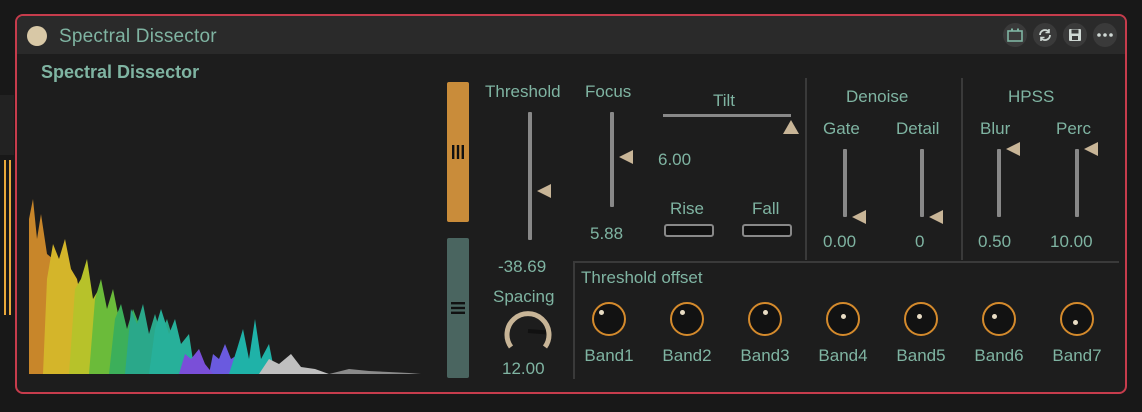 The width and height of the screenshot is (1142, 412). Describe the element at coordinates (843, 319) in the screenshot. I see `band4-knob` at that location.